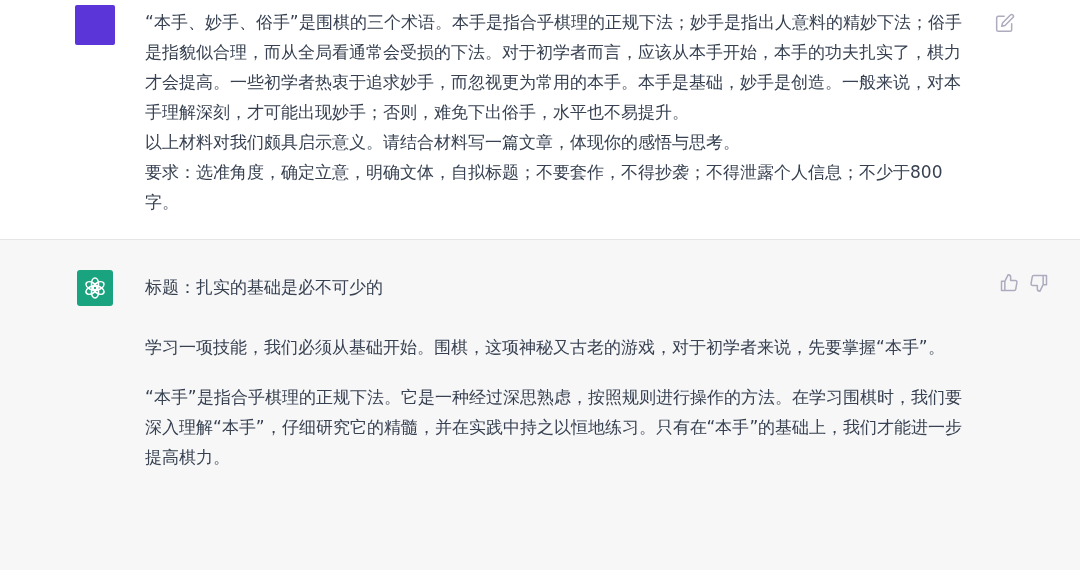 The height and width of the screenshot is (570, 1080). I want to click on message-text: “本手”是指合乎棋理的正规下法。它是一种经过深思熟虑，按照规则进行操作的方法。在学习围棋时，我们要深入理解“本手”，仔细研究它的精髓，并在实践中持之以恒地练习。只有在“本手”的基础上，我们才能进一步提高棋力。, so click(554, 427).